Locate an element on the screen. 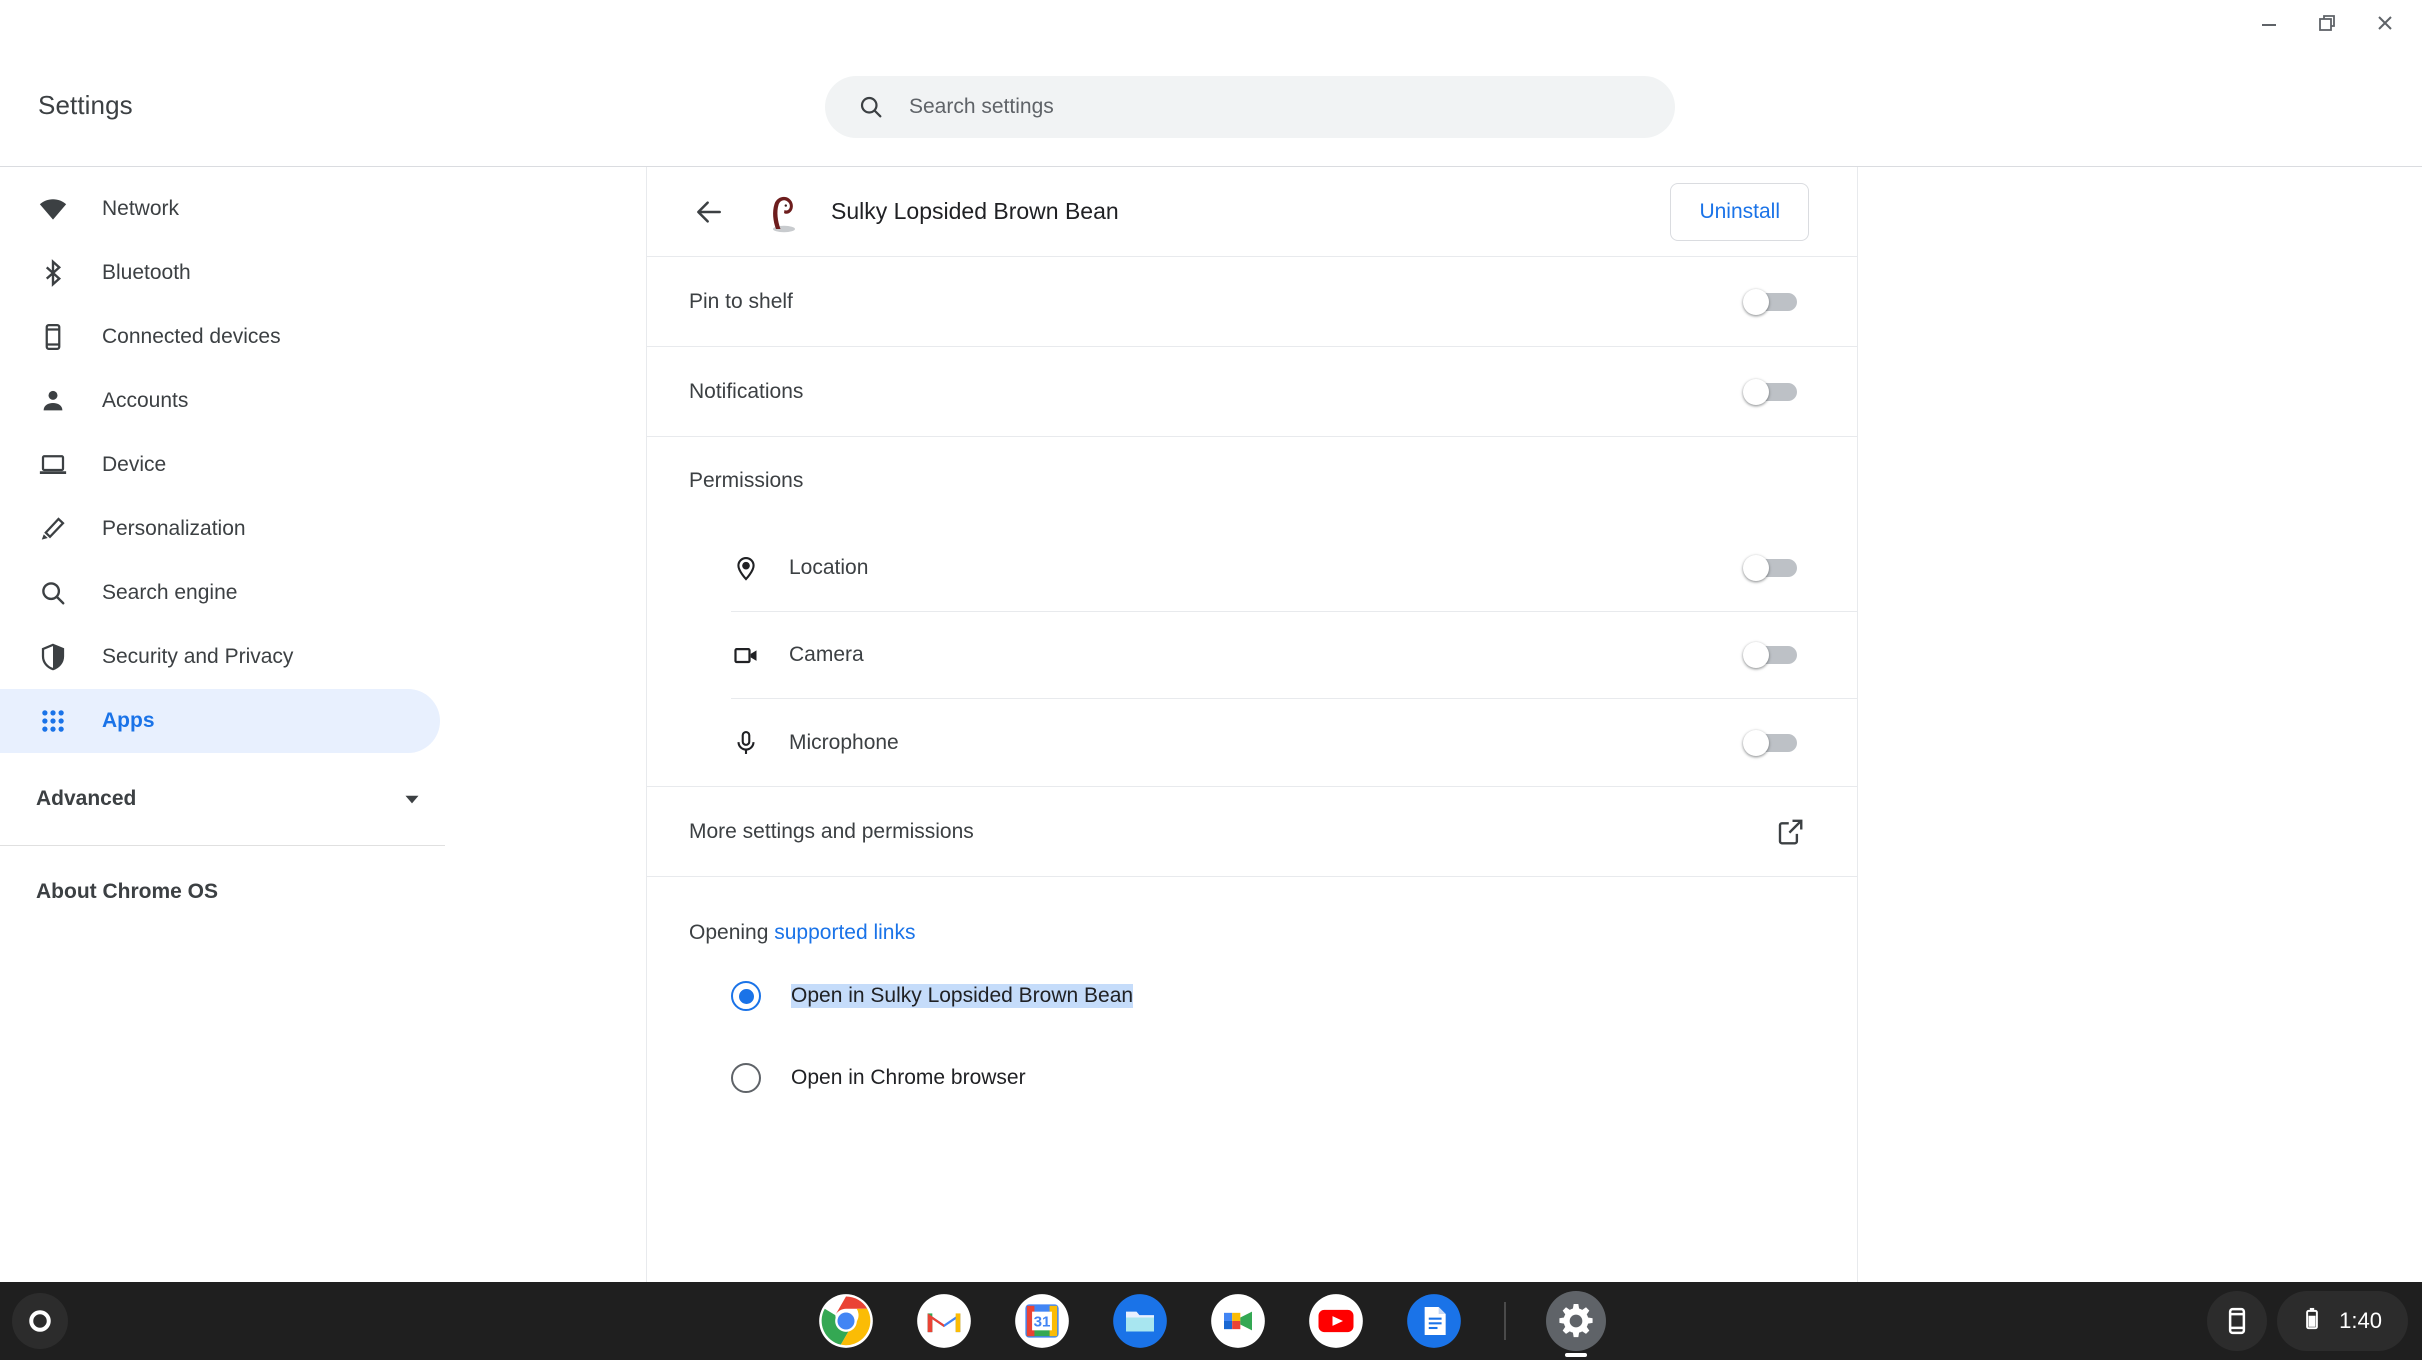 This screenshot has height=1360, width=2422. sidebar-item-label: About Chrome OS is located at coordinates (127, 891).